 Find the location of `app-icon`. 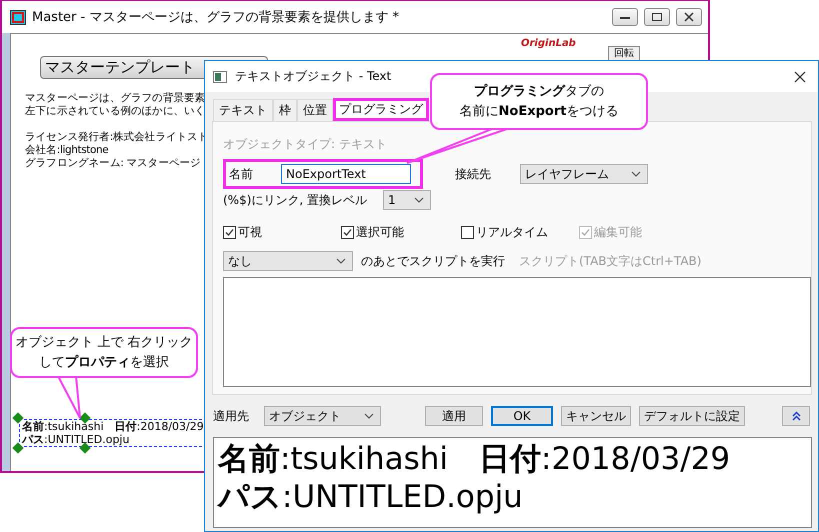

app-icon is located at coordinates (18, 17).